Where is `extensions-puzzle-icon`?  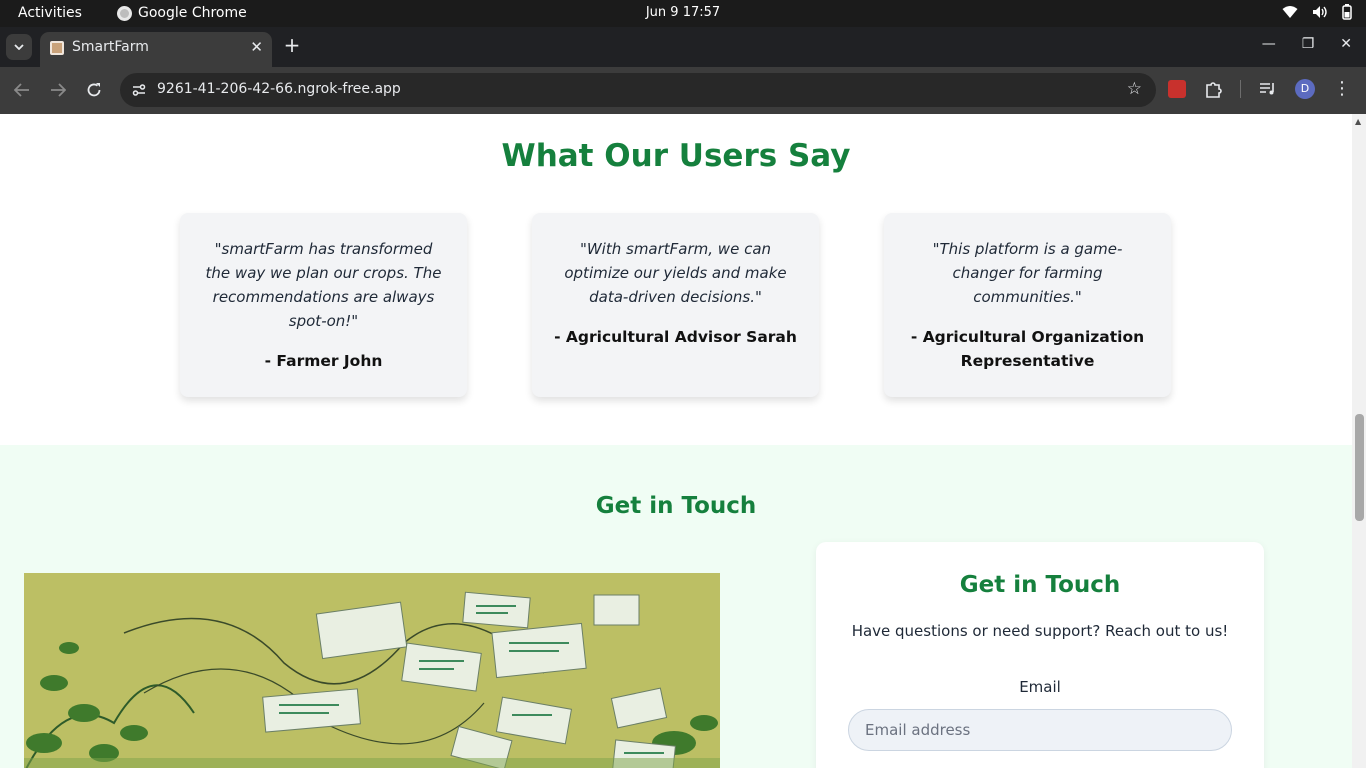
extensions-puzzle-icon is located at coordinates (1213, 89).